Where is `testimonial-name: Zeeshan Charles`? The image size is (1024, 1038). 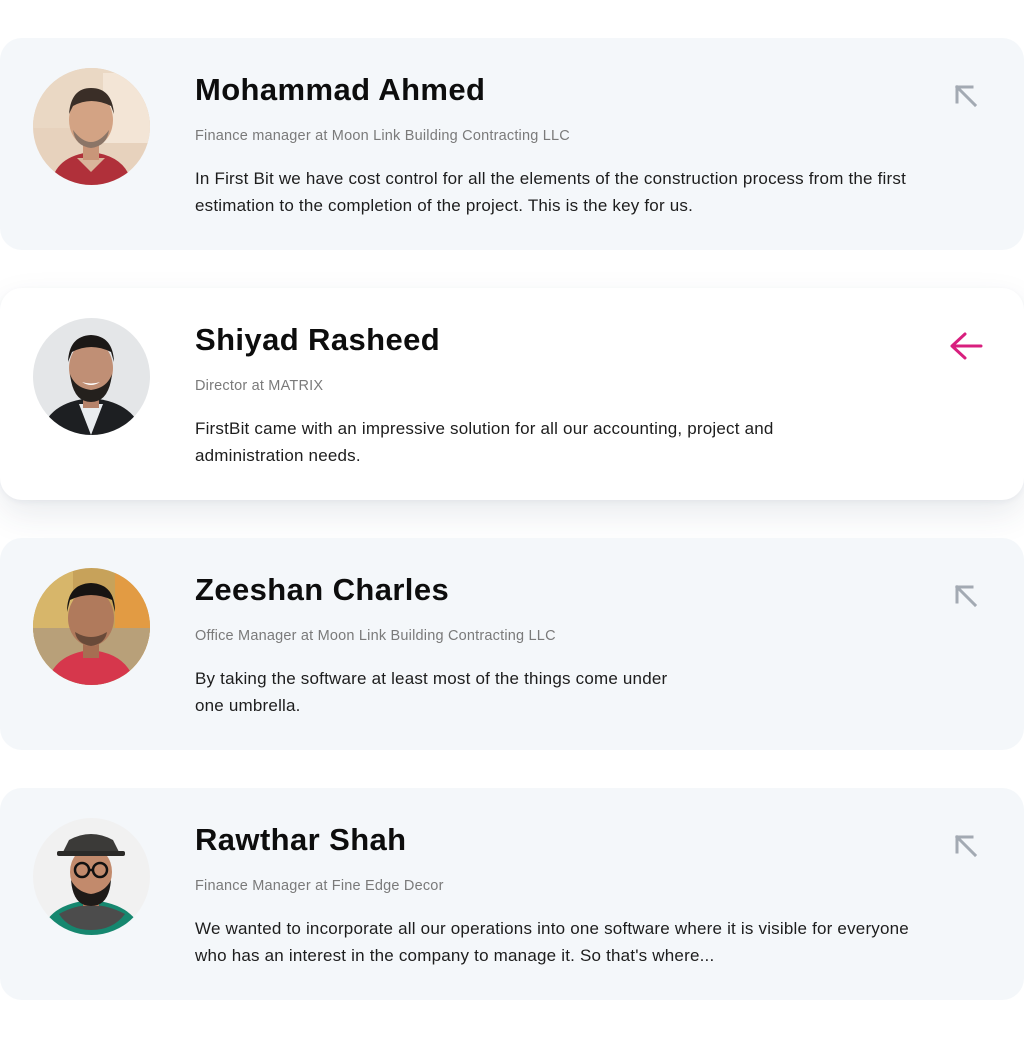
testimonial-name: Zeeshan Charles is located at coordinates (322, 589).